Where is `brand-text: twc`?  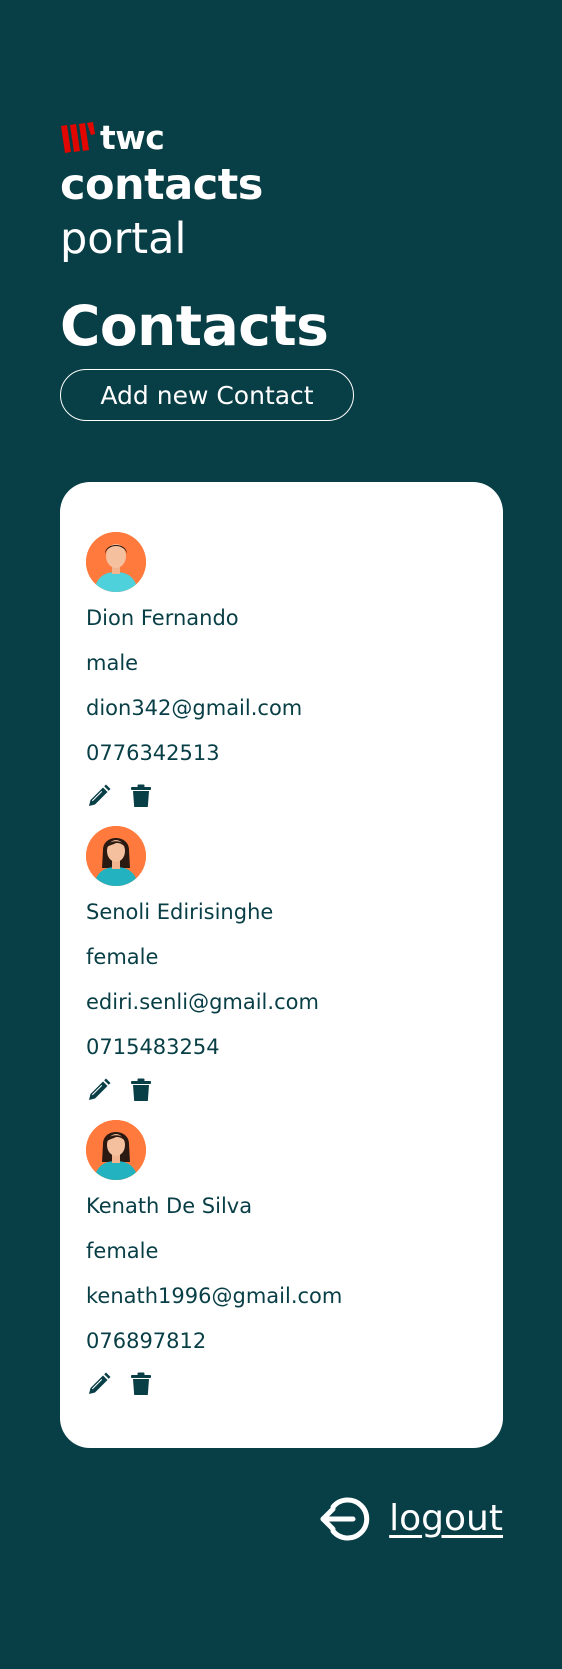 brand-text: twc is located at coordinates (132, 137).